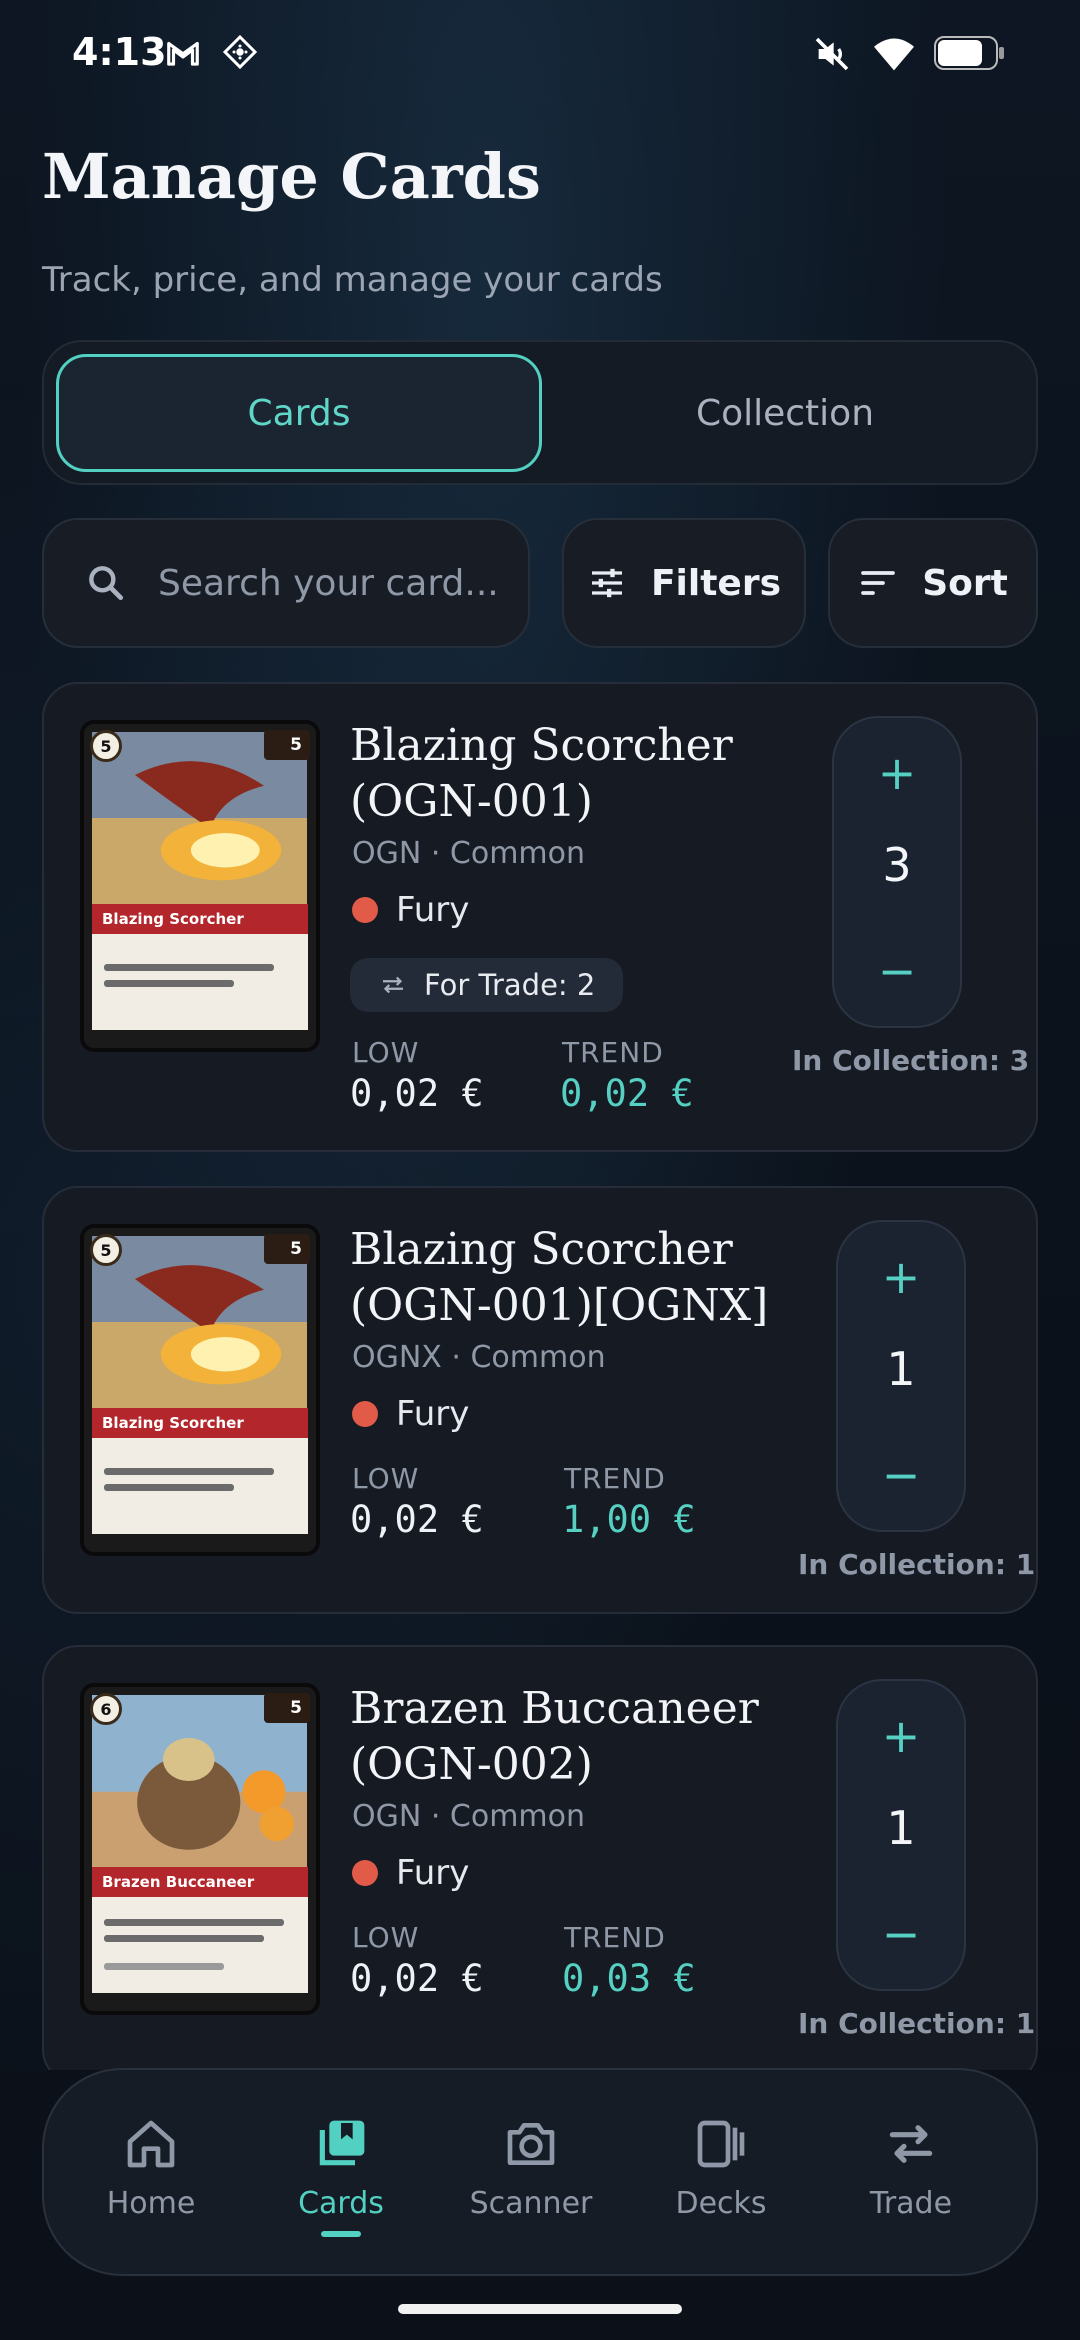 Image resolution: width=1080 pixels, height=2340 pixels. I want to click on home-icon, so click(151, 2144).